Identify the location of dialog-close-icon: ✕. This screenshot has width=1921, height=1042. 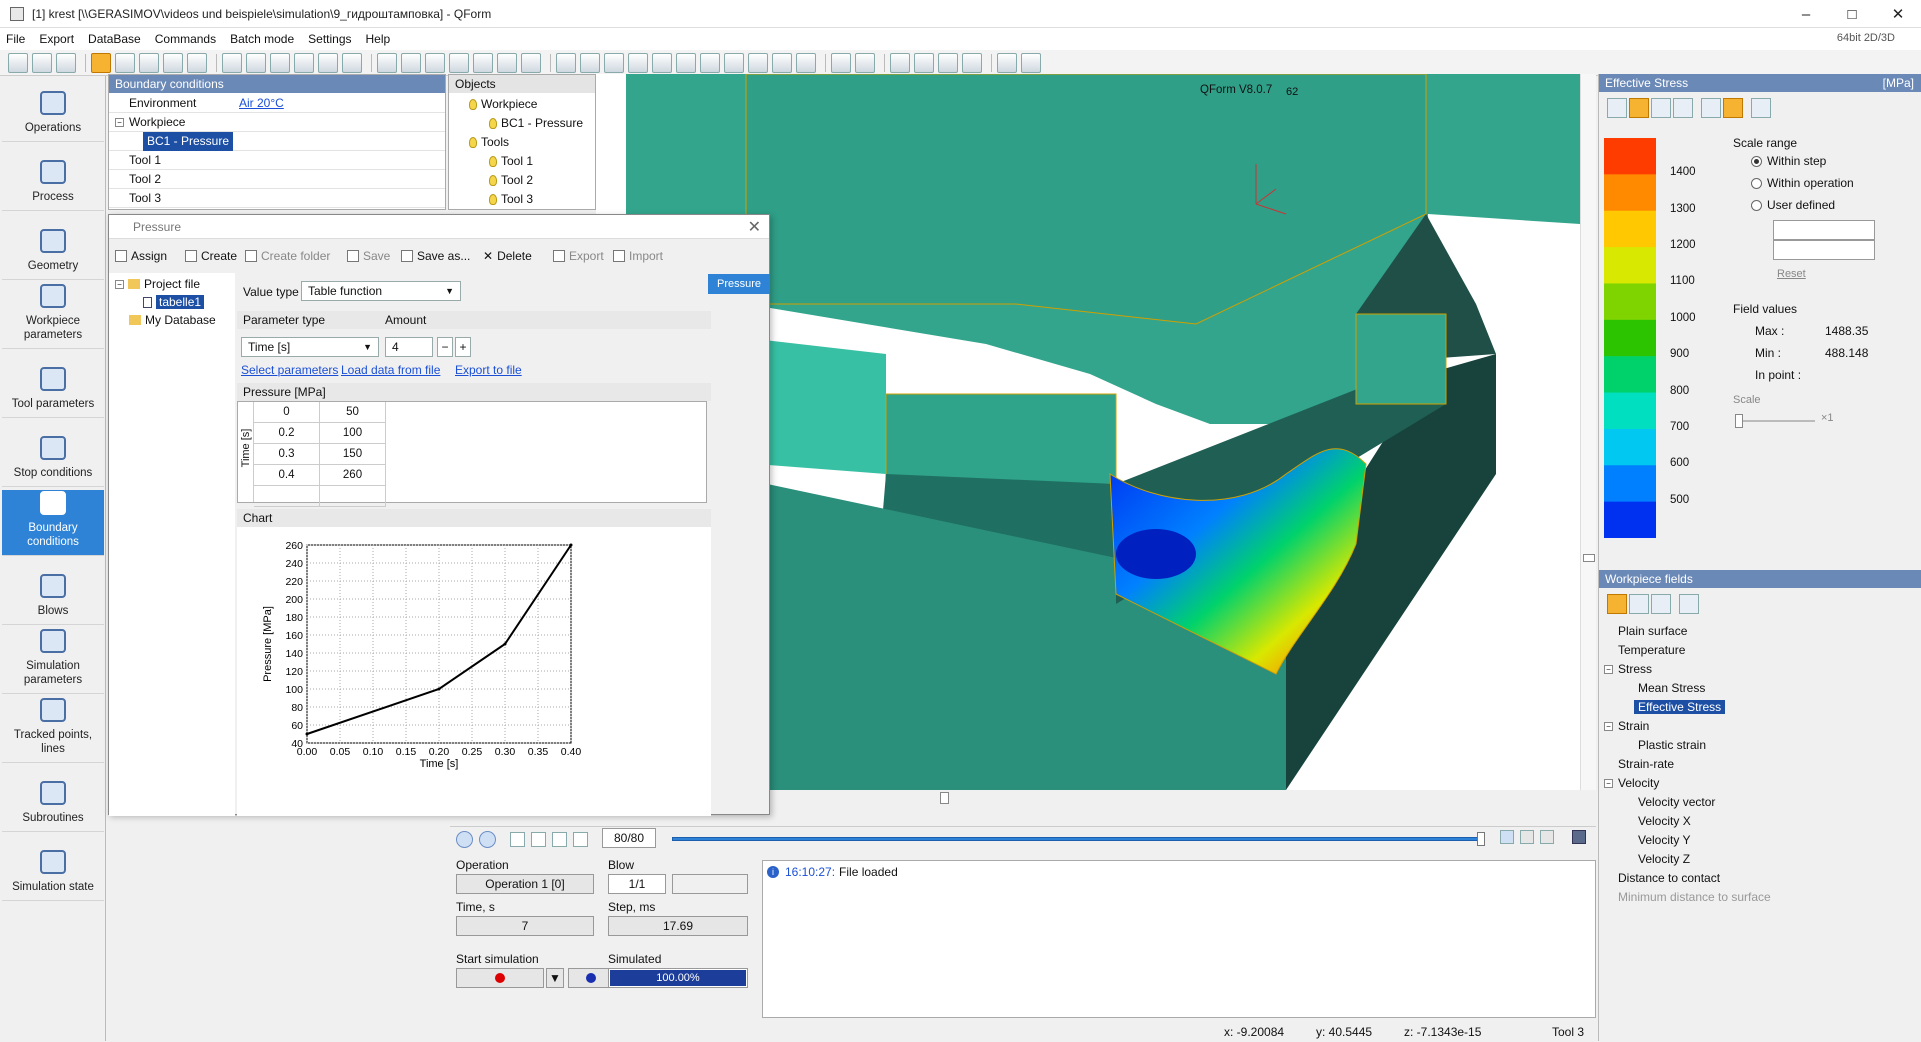
(754, 227).